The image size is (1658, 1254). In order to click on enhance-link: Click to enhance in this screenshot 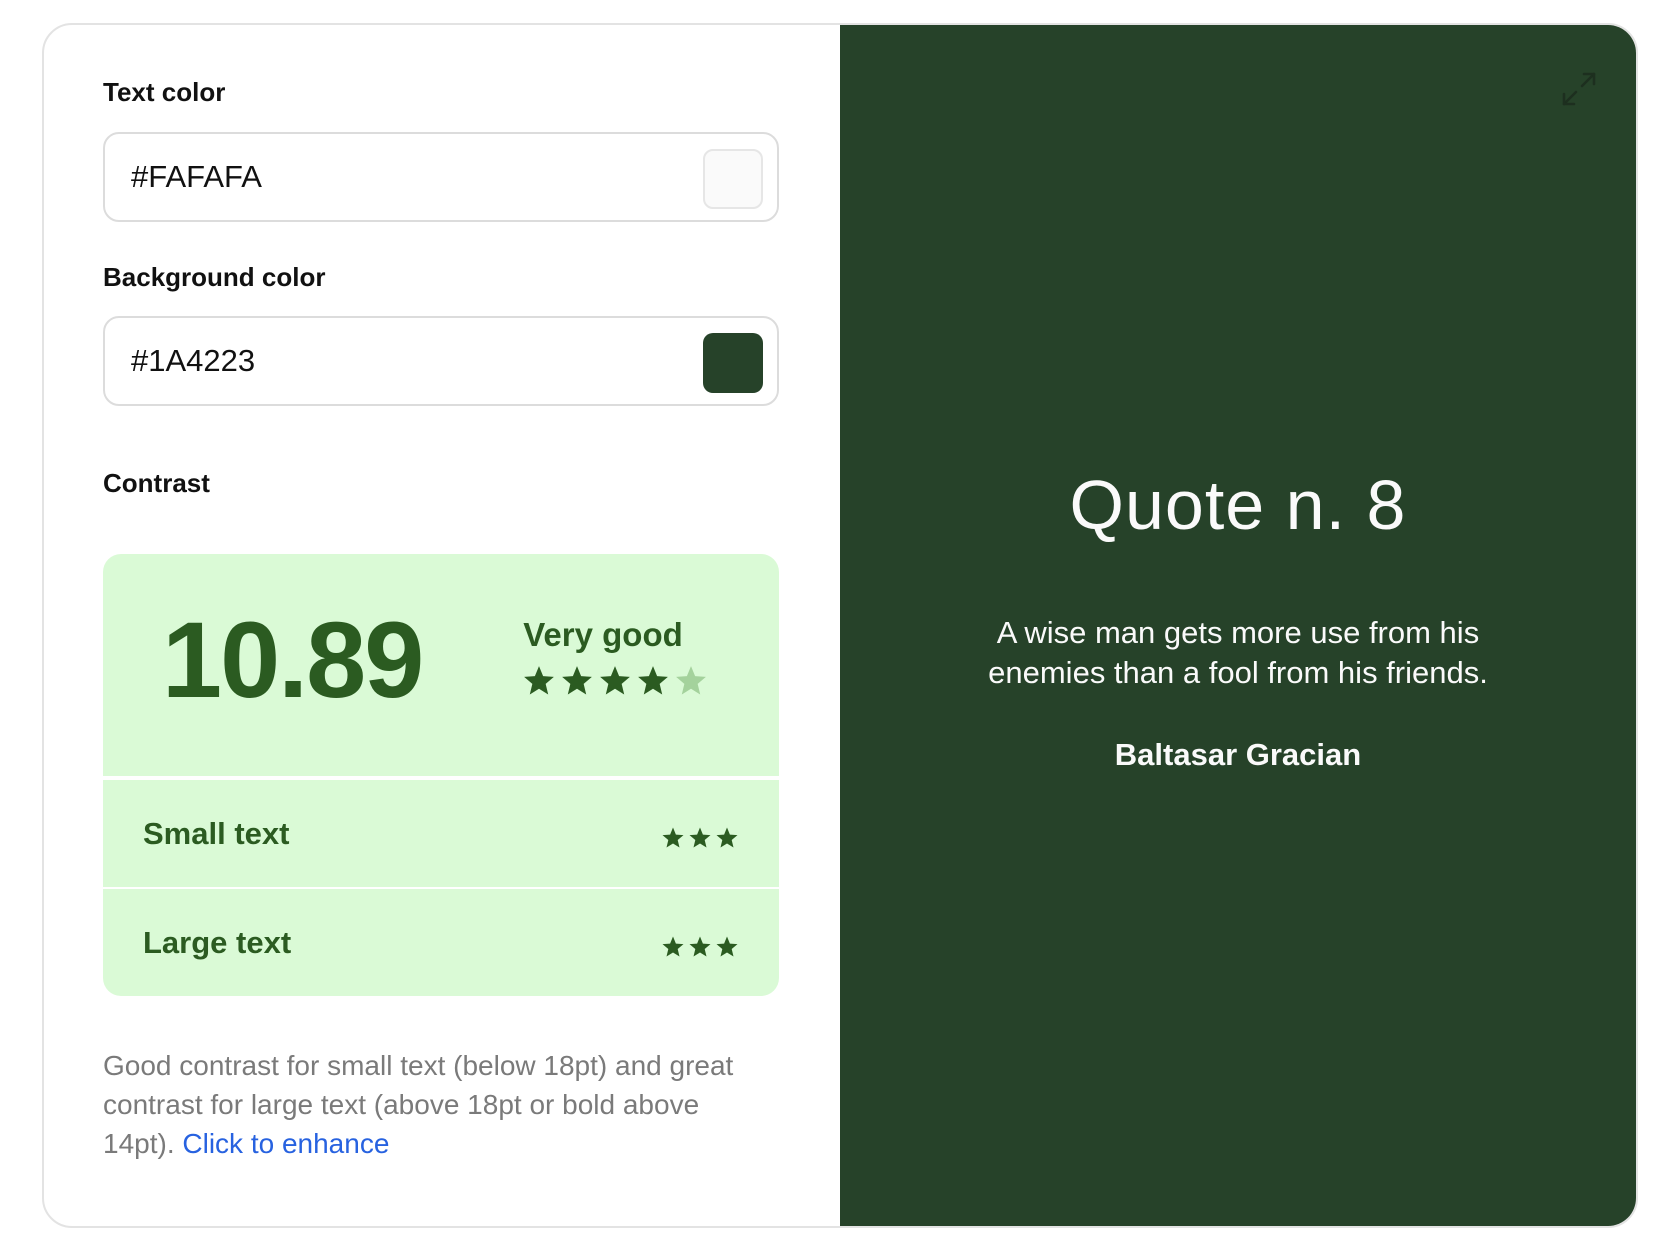, I will do `click(285, 1143)`.